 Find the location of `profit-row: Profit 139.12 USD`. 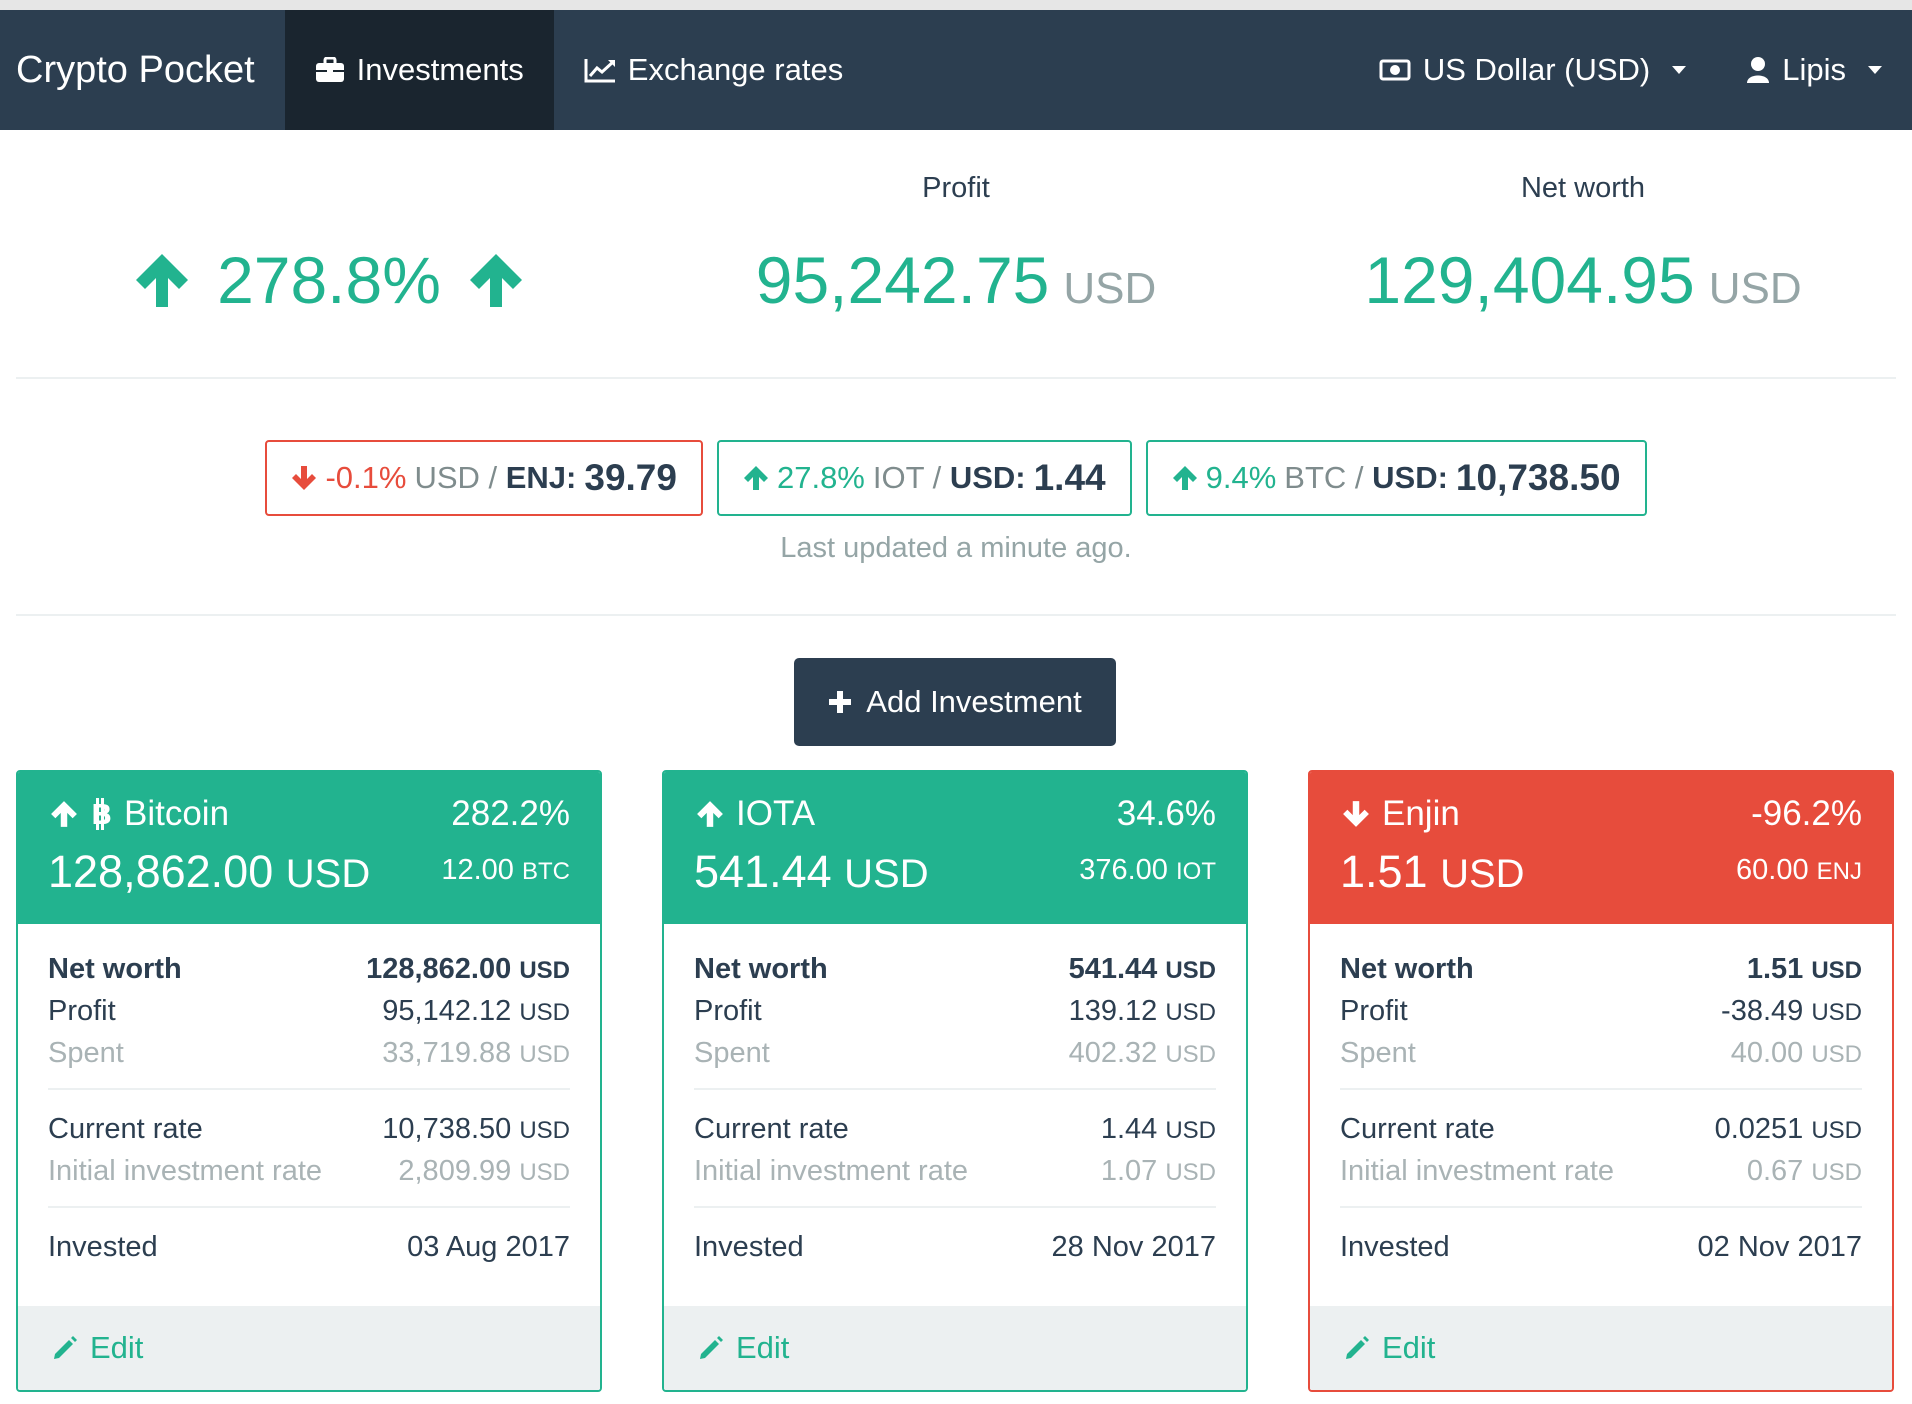

profit-row: Profit 139.12 USD is located at coordinates (955, 1010).